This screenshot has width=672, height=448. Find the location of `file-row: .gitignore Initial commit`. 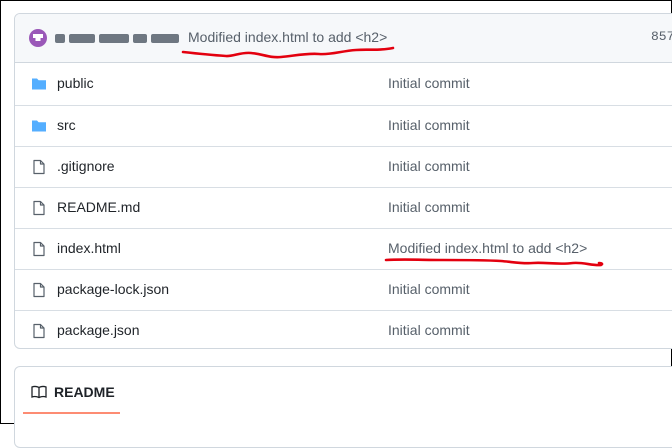

file-row: .gitignore Initial commit is located at coordinates (343, 166).